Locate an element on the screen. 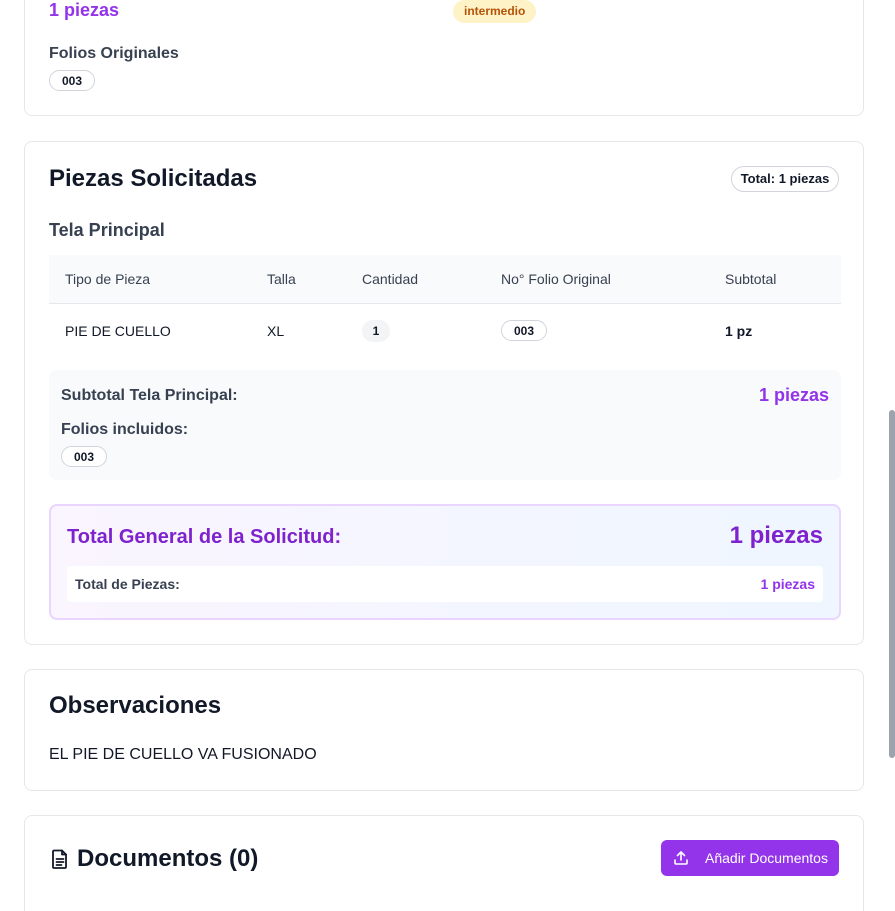  column-header-tipo: Tipo de Pieza is located at coordinates (108, 279).